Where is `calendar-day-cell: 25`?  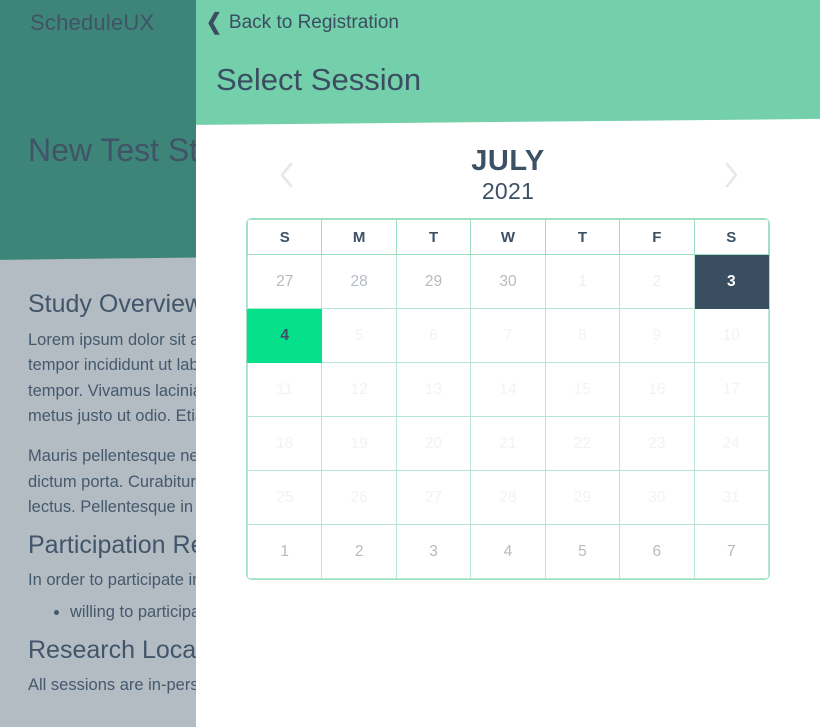 calendar-day-cell: 25 is located at coordinates (285, 497).